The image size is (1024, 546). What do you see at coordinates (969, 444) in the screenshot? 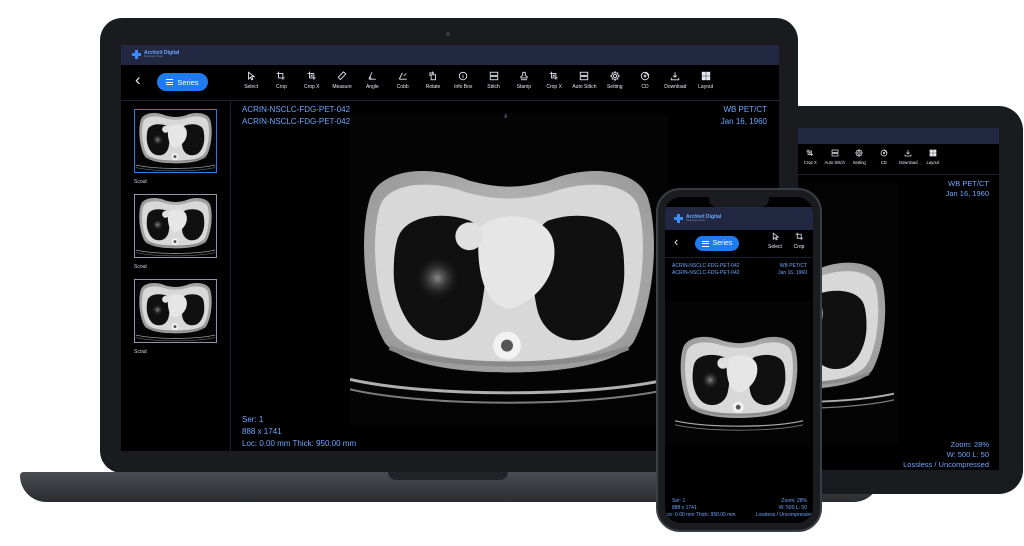
I see `tablet-zoom-level: Zoom: 28%` at bounding box center [969, 444].